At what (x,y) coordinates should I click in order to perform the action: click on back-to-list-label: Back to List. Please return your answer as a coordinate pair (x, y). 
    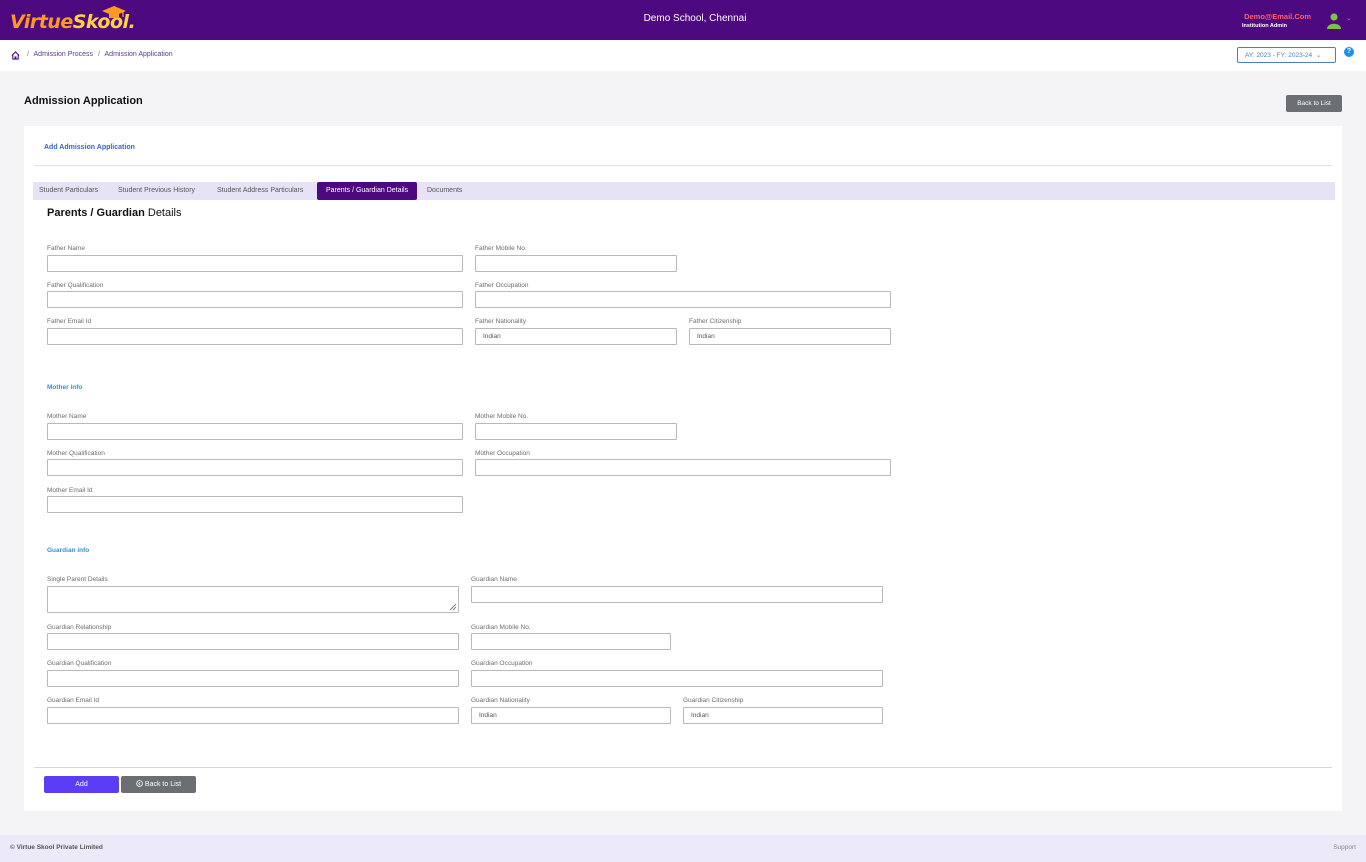
    Looking at the image, I should click on (163, 784).